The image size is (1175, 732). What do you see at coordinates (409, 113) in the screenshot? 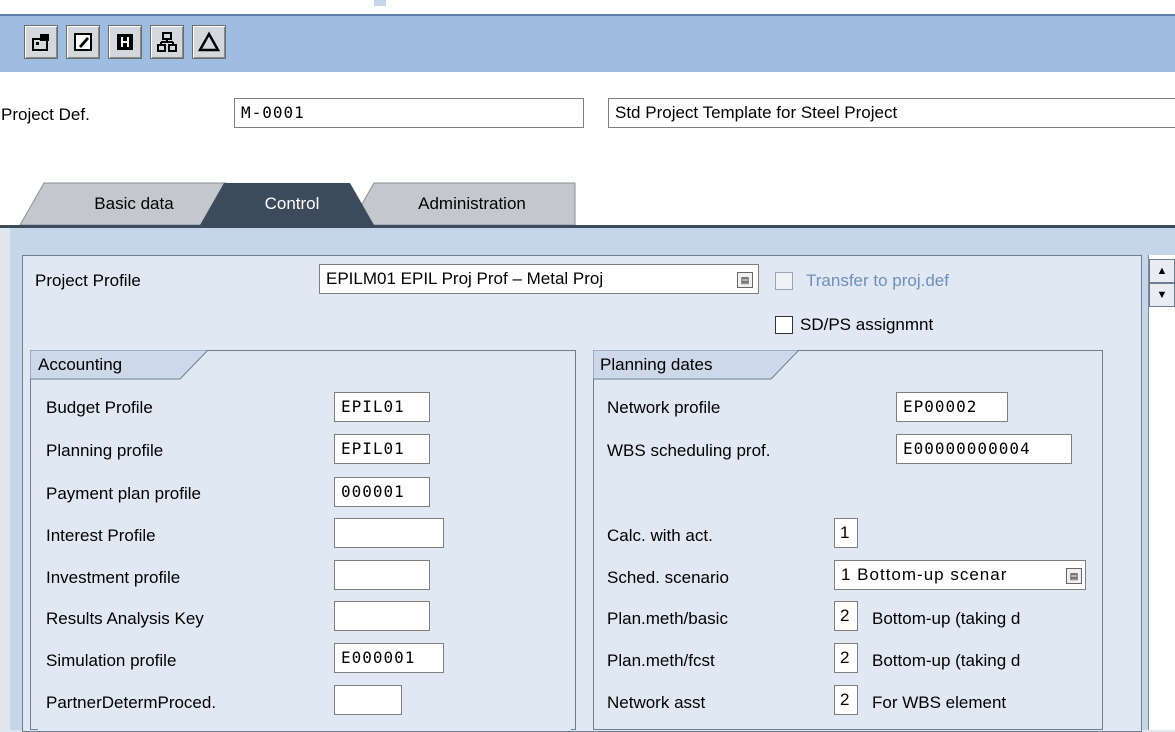
I see `project-def-field: M-0001` at bounding box center [409, 113].